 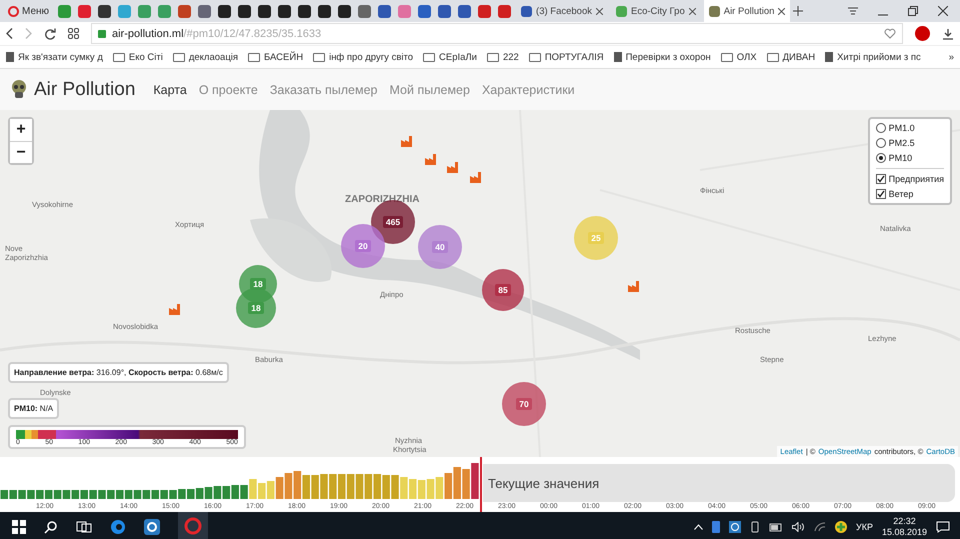 I want to click on back-icon, so click(x=9, y=33).